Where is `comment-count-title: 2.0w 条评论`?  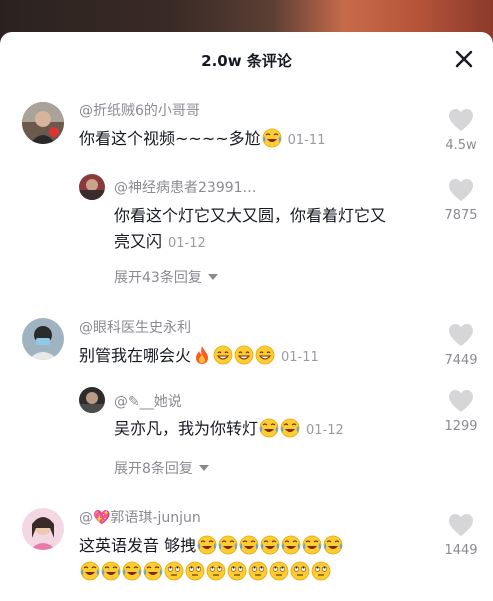
comment-count-title: 2.0w 条评论 is located at coordinates (246, 61).